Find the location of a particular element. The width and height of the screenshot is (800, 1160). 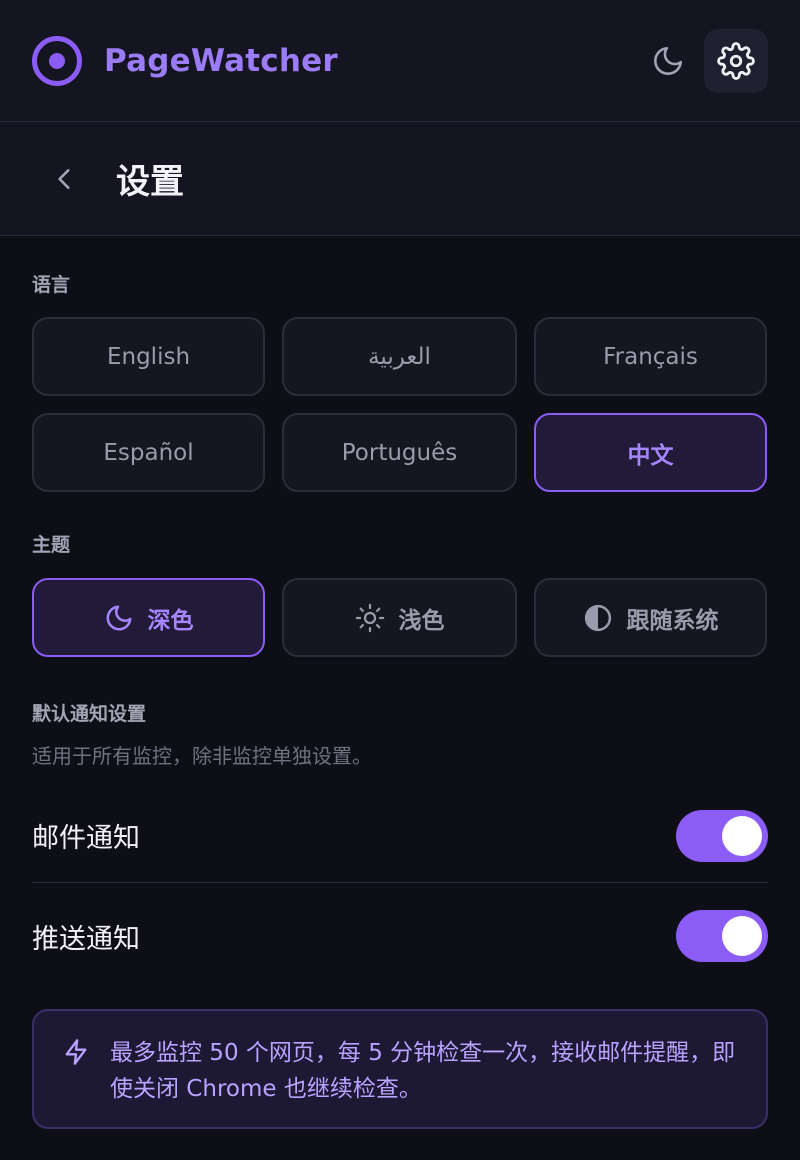

language-option-arabic: العربية is located at coordinates (399, 356).